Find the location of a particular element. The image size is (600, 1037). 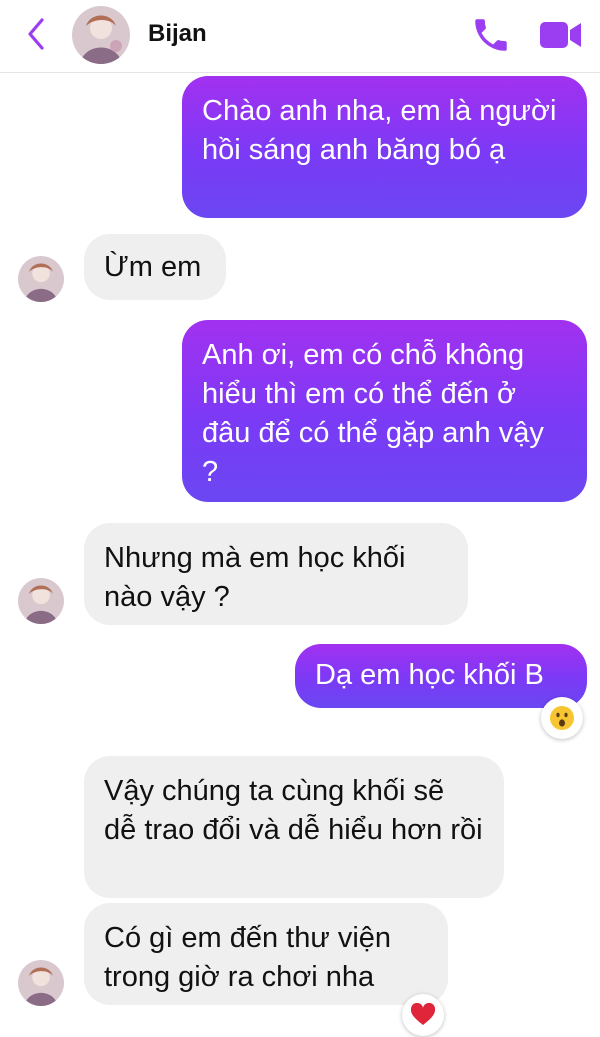

message-bubble-received: Nhưng mà em học khối nào vậy ? is located at coordinates (276, 574).